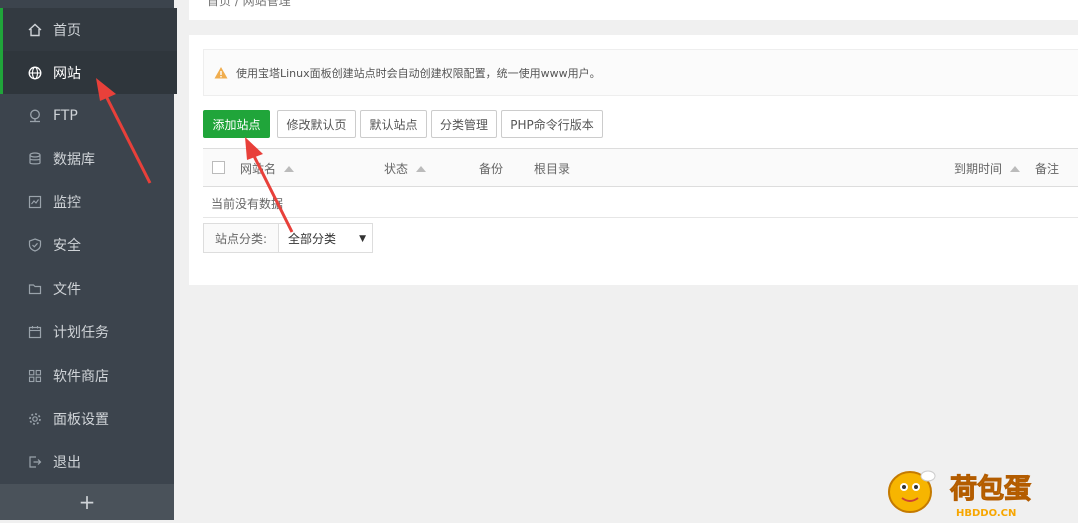 This screenshot has height=523, width=1078. What do you see at coordinates (362, 239) in the screenshot?
I see `caret-down-icon: ▼` at bounding box center [362, 239].